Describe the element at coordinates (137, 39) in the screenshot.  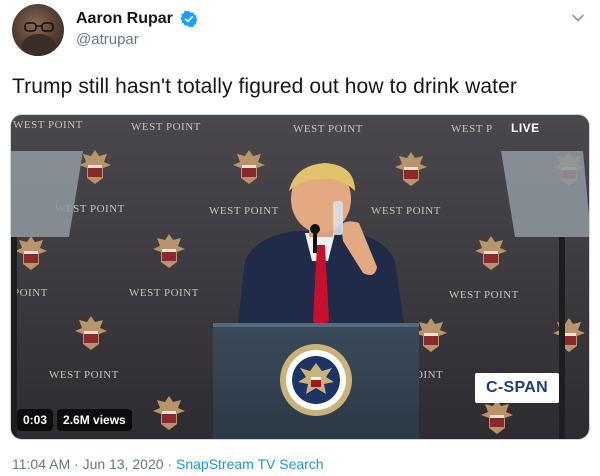
I see `author-handle: @atrupar` at that location.